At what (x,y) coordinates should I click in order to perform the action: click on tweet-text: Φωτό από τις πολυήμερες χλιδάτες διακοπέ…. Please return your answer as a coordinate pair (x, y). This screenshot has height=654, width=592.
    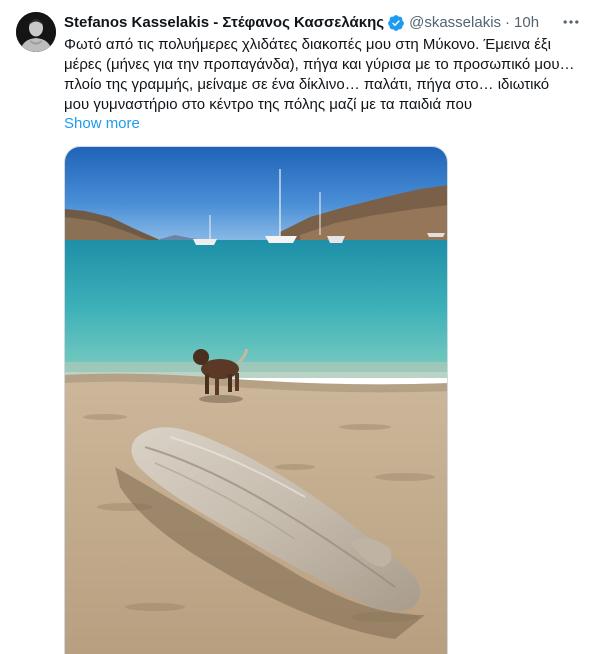
    Looking at the image, I should click on (324, 75).